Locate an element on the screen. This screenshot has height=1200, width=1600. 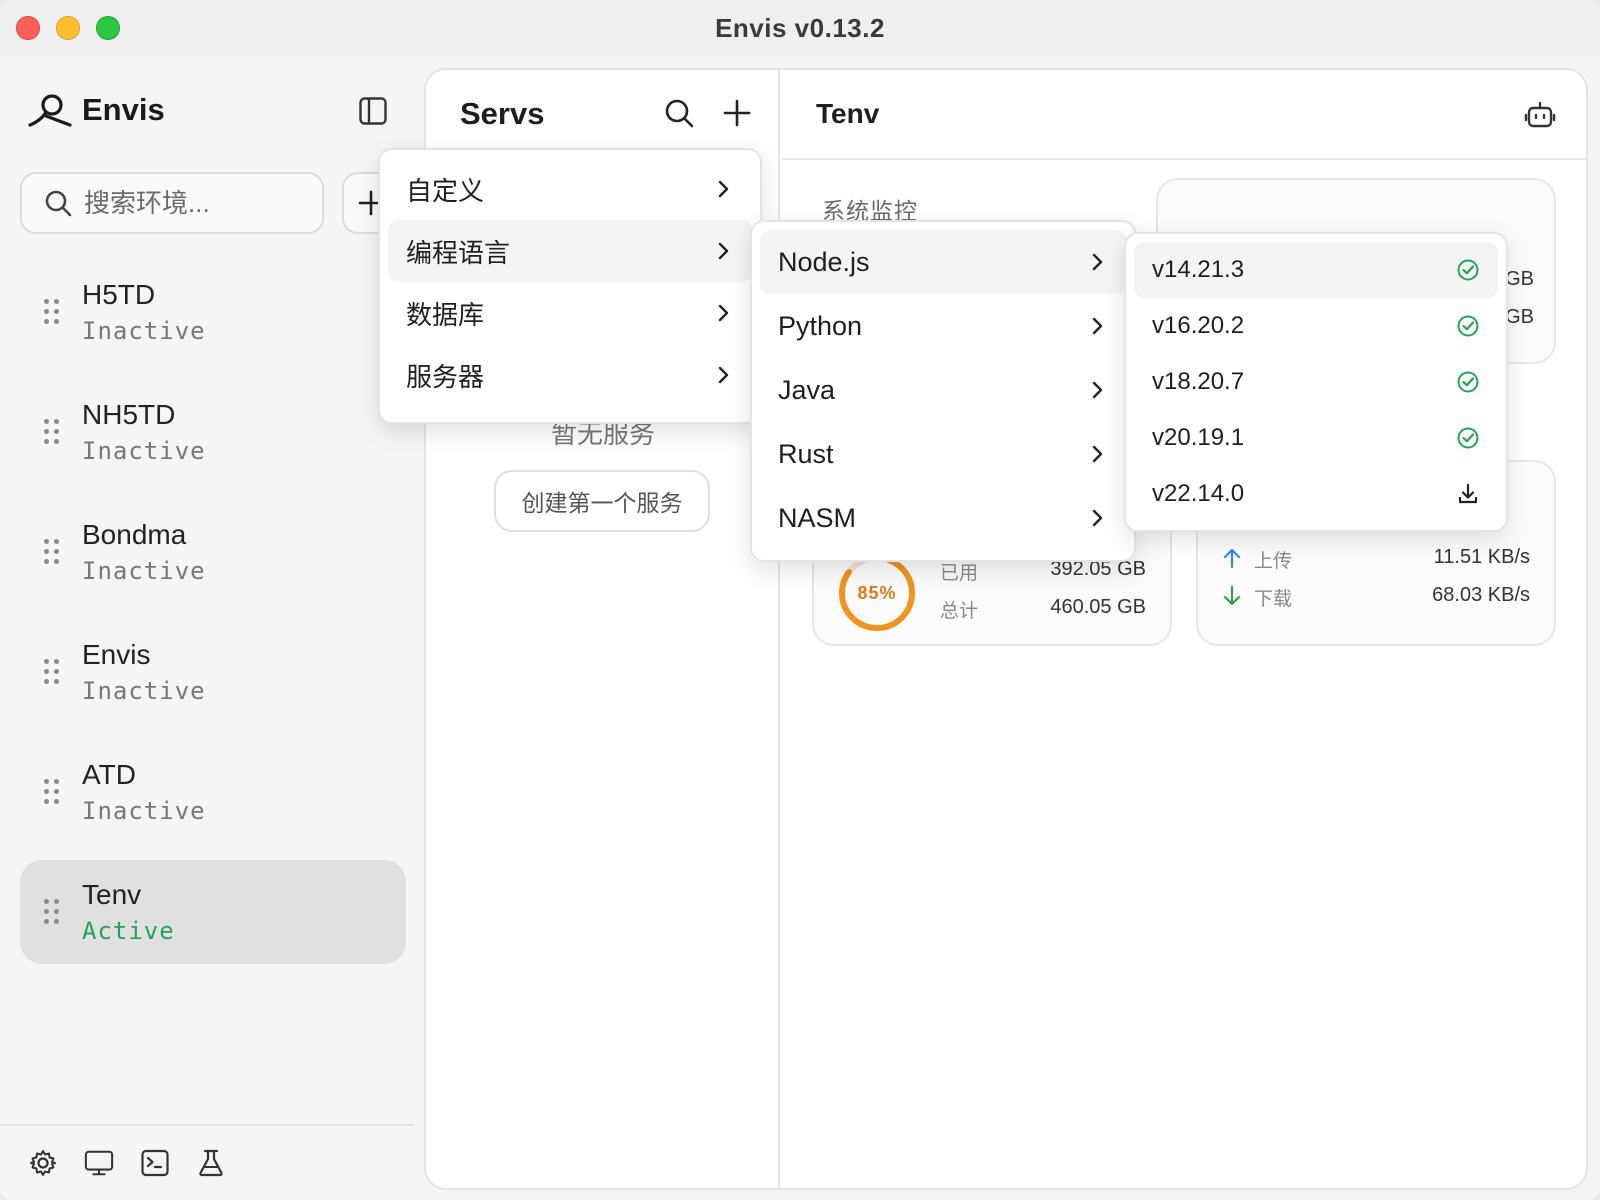
version-item-v16: v16.20.2 is located at coordinates (1316, 326).